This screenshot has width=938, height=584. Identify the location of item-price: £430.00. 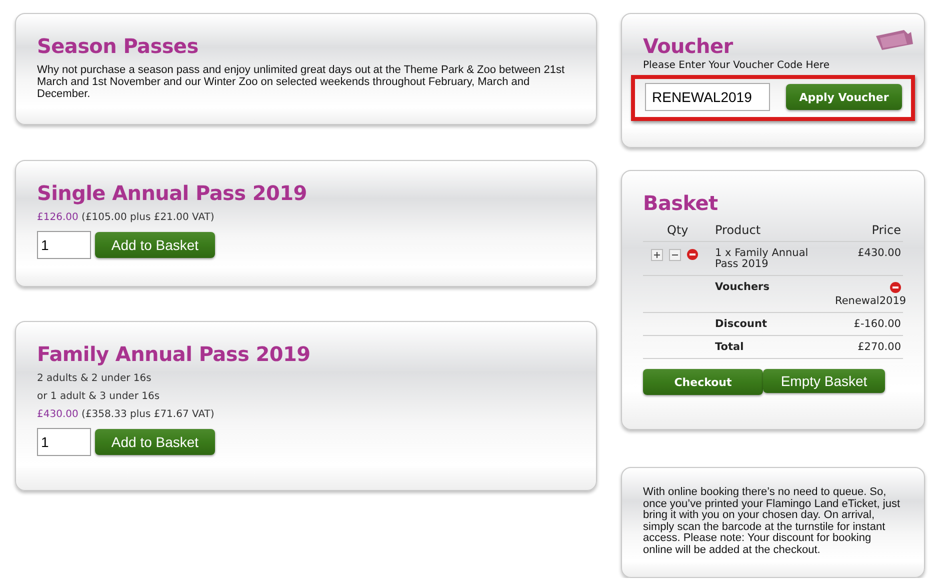
(879, 253).